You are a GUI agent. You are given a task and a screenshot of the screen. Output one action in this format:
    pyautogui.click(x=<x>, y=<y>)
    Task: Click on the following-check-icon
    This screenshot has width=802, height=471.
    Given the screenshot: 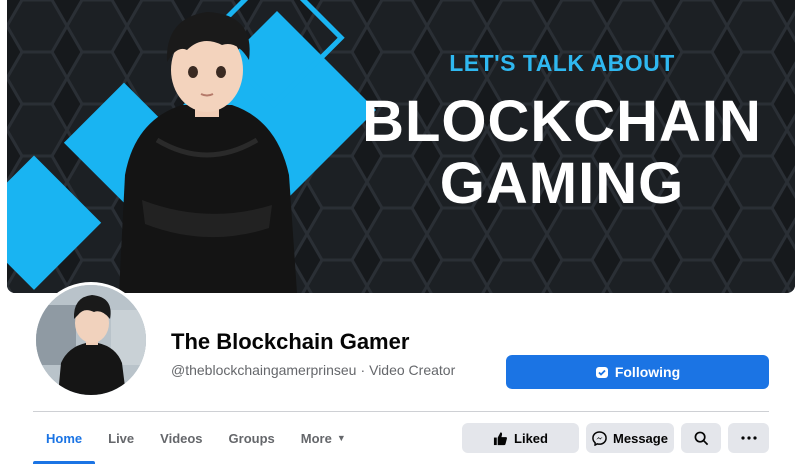 What is the action you would take?
    pyautogui.click(x=602, y=372)
    